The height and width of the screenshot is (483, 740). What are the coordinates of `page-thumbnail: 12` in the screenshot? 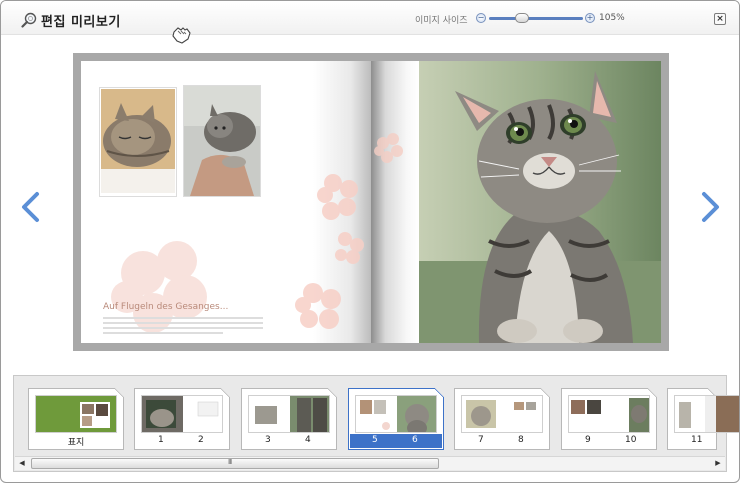 It's located at (182, 419).